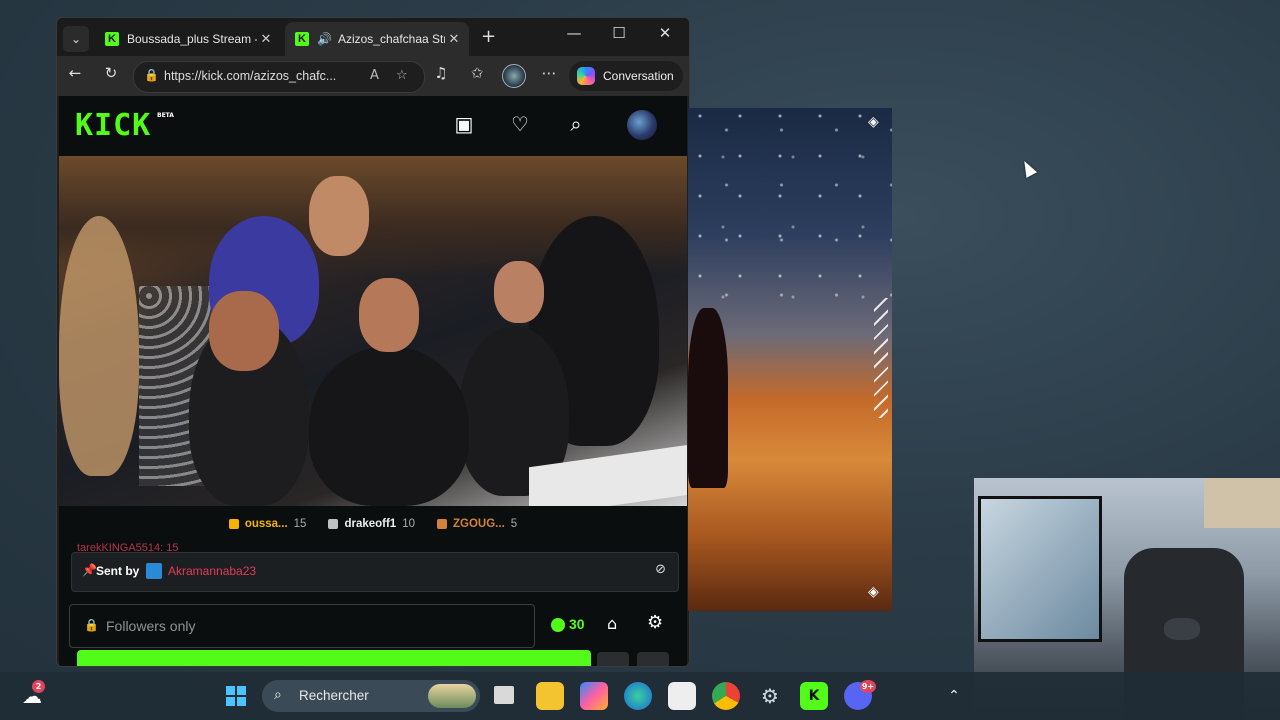 This screenshot has height=720, width=1280. Describe the element at coordinates (868, 686) in the screenshot. I see `discord-badge: 9+` at that location.